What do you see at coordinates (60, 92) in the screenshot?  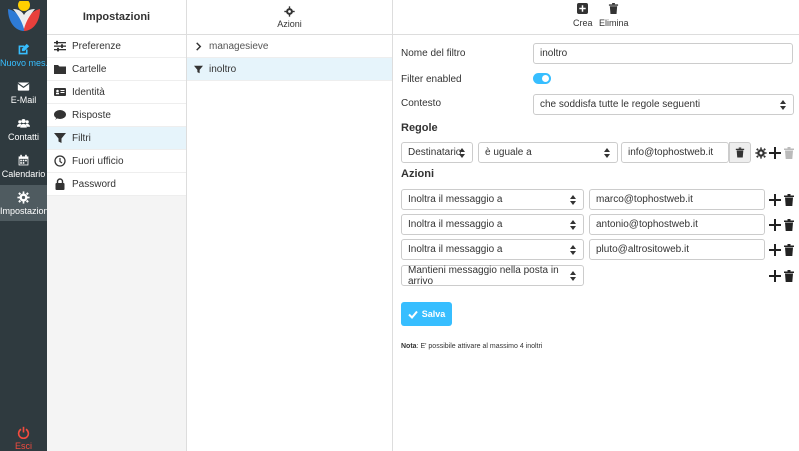 I see `id-card-icon` at bounding box center [60, 92].